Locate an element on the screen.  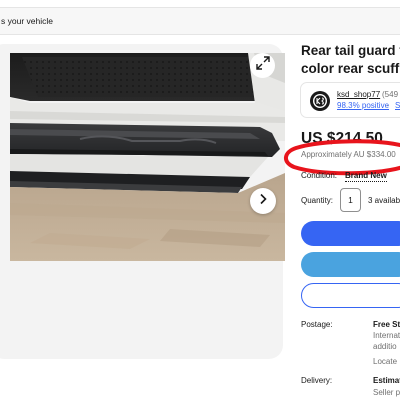
condition-value: Brand New is located at coordinates (366, 176).